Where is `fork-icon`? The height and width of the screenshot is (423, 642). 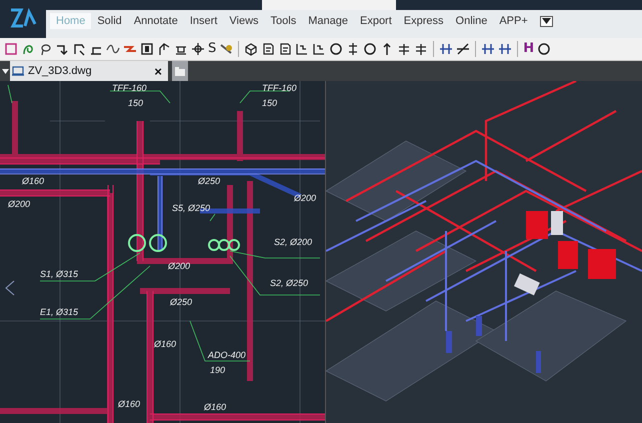
fork-icon is located at coordinates (164, 49).